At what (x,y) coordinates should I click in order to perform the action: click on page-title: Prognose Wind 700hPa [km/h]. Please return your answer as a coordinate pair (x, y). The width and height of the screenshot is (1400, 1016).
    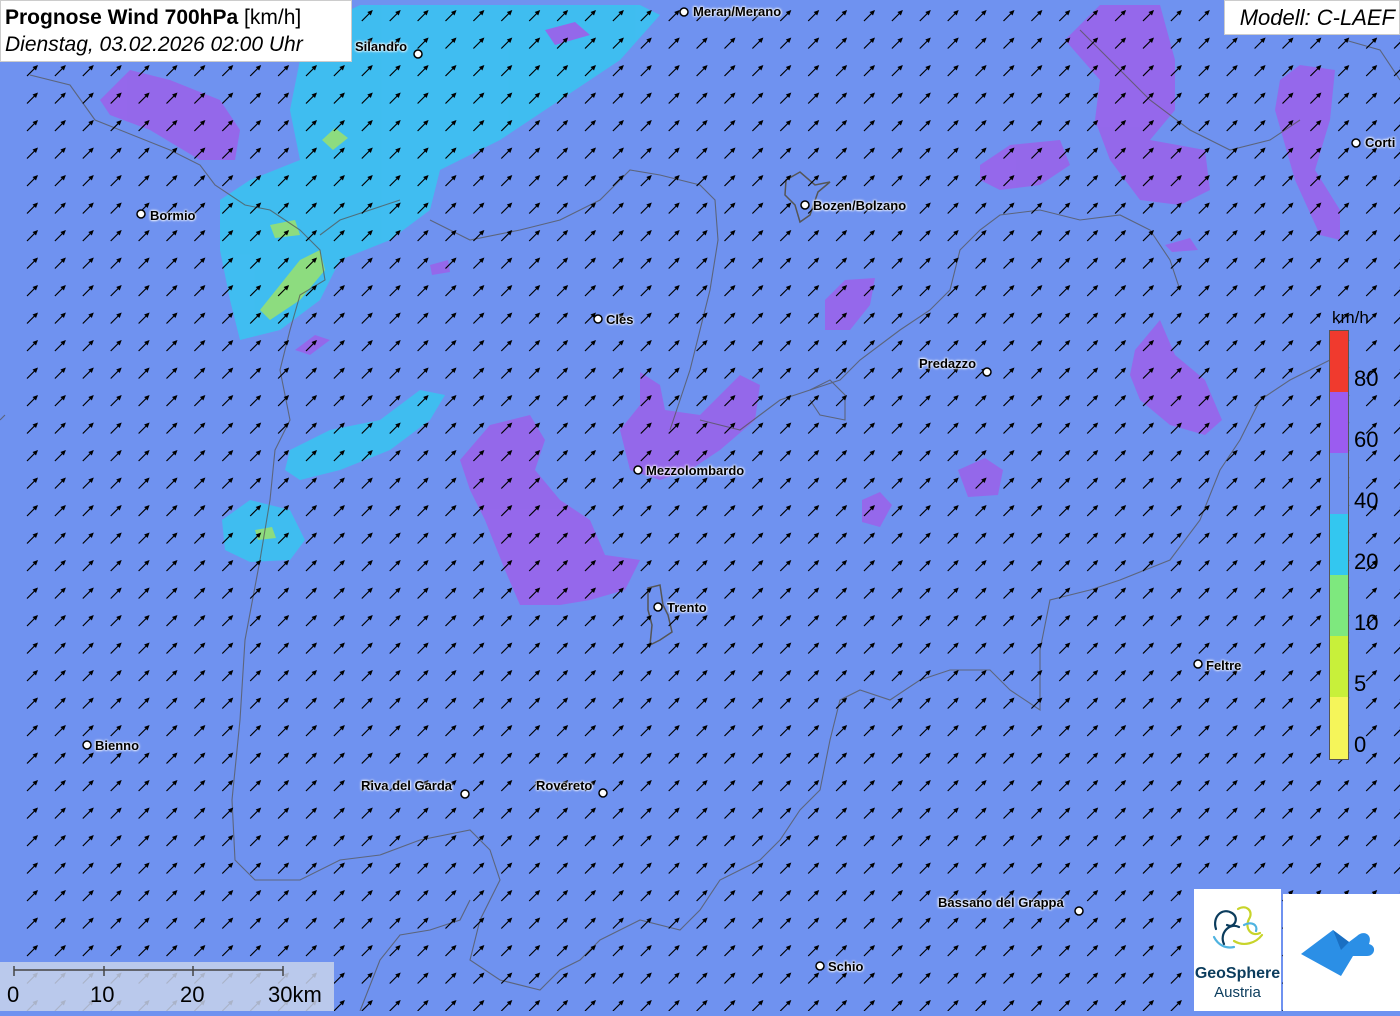
    Looking at the image, I should click on (176, 17).